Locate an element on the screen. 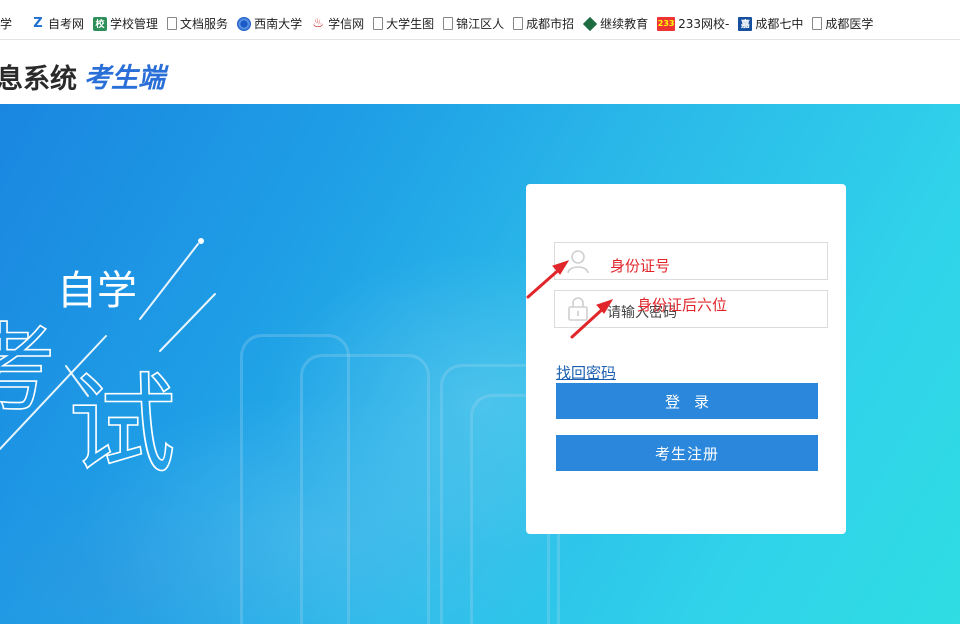 Image resolution: width=960 pixels, height=624 pixels. bookmark-label: 学 is located at coordinates (6, 24).